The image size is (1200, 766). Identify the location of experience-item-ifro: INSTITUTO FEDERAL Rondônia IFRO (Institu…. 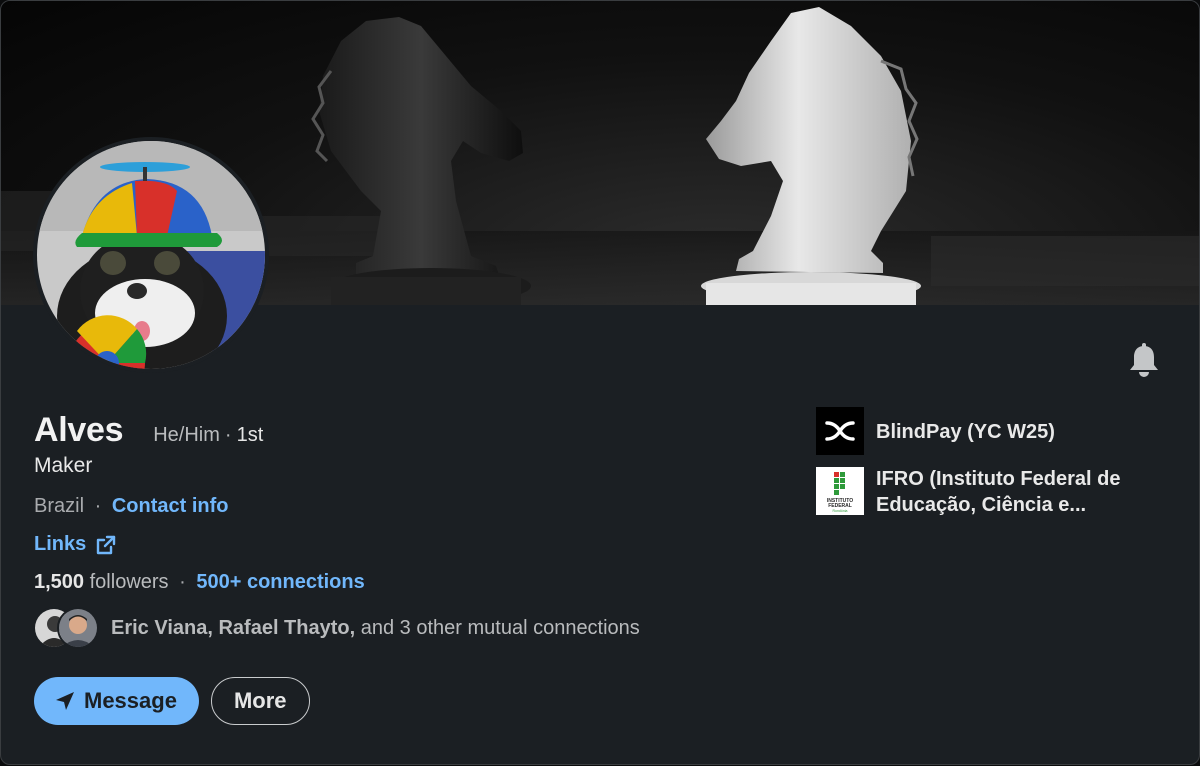
(996, 492).